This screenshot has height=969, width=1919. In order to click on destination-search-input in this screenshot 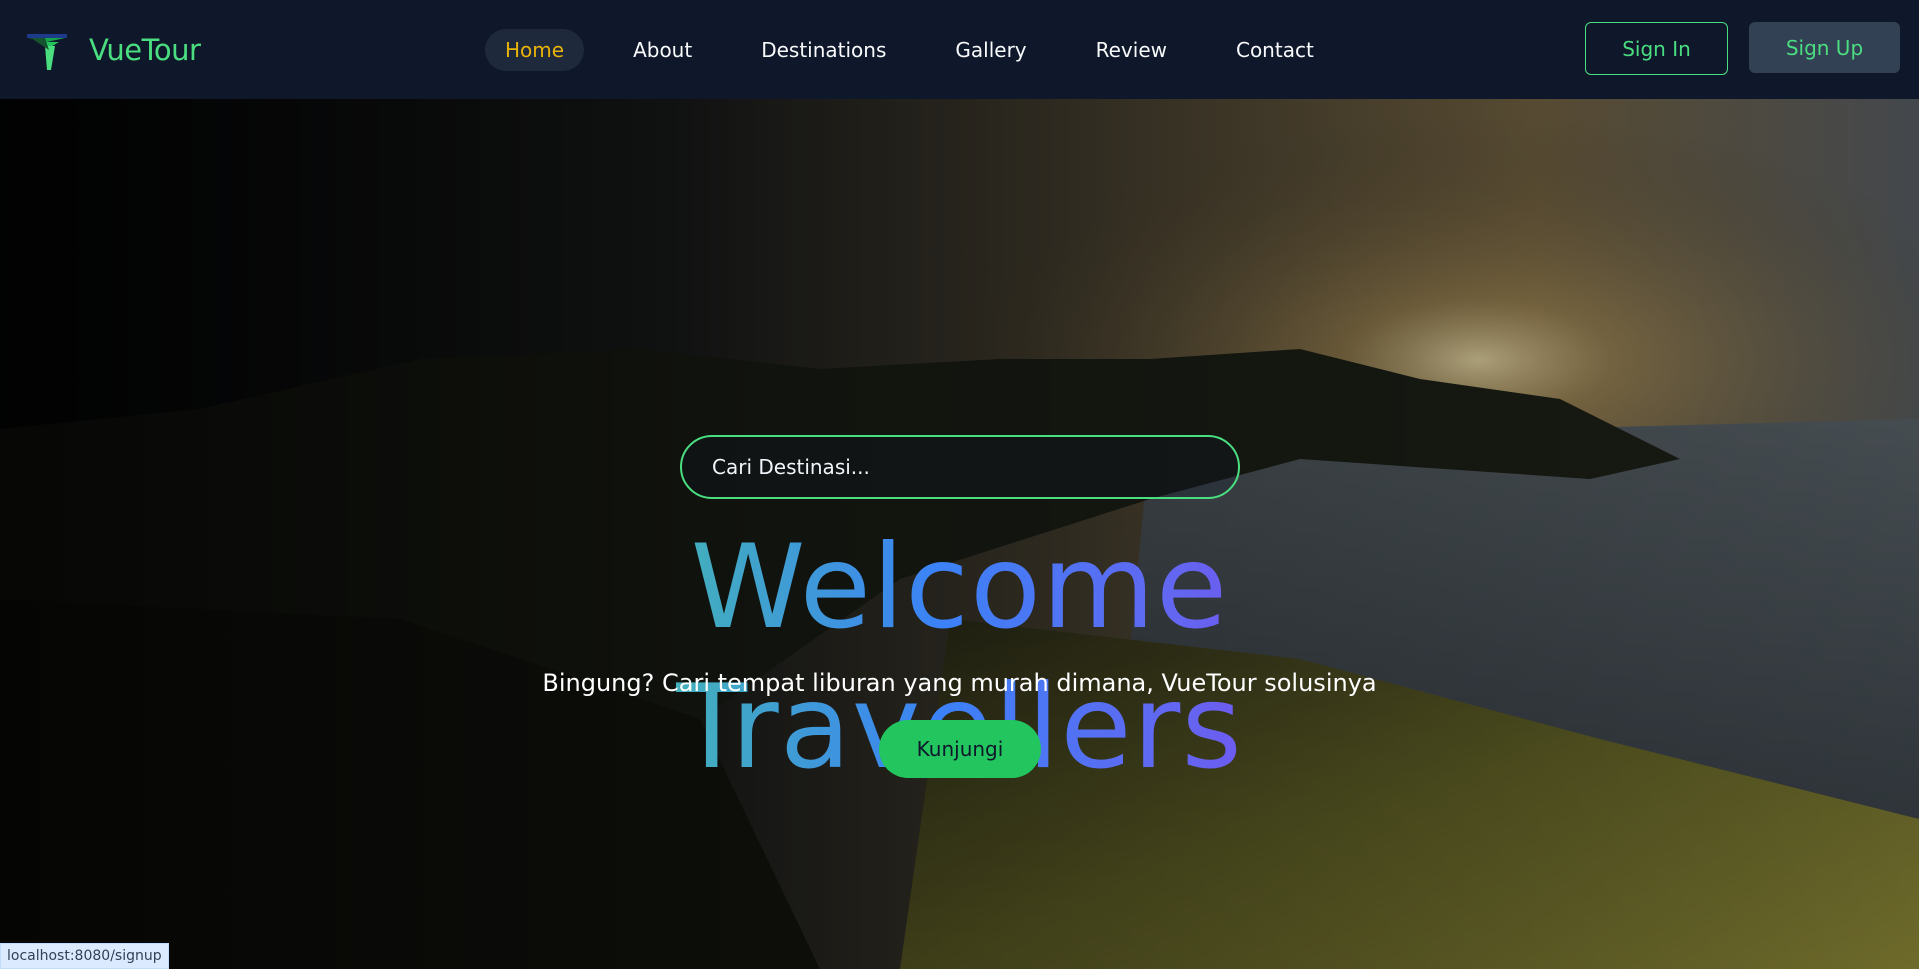, I will do `click(960, 467)`.